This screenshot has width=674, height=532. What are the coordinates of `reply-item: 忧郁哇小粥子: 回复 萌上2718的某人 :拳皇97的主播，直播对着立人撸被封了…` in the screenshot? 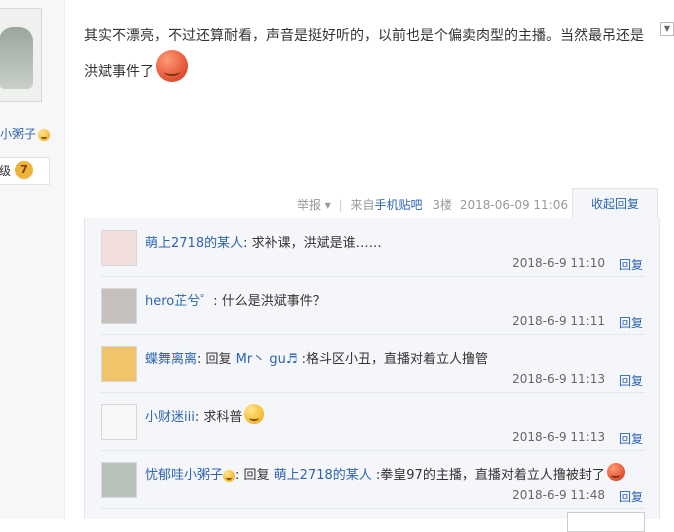 It's located at (373, 479).